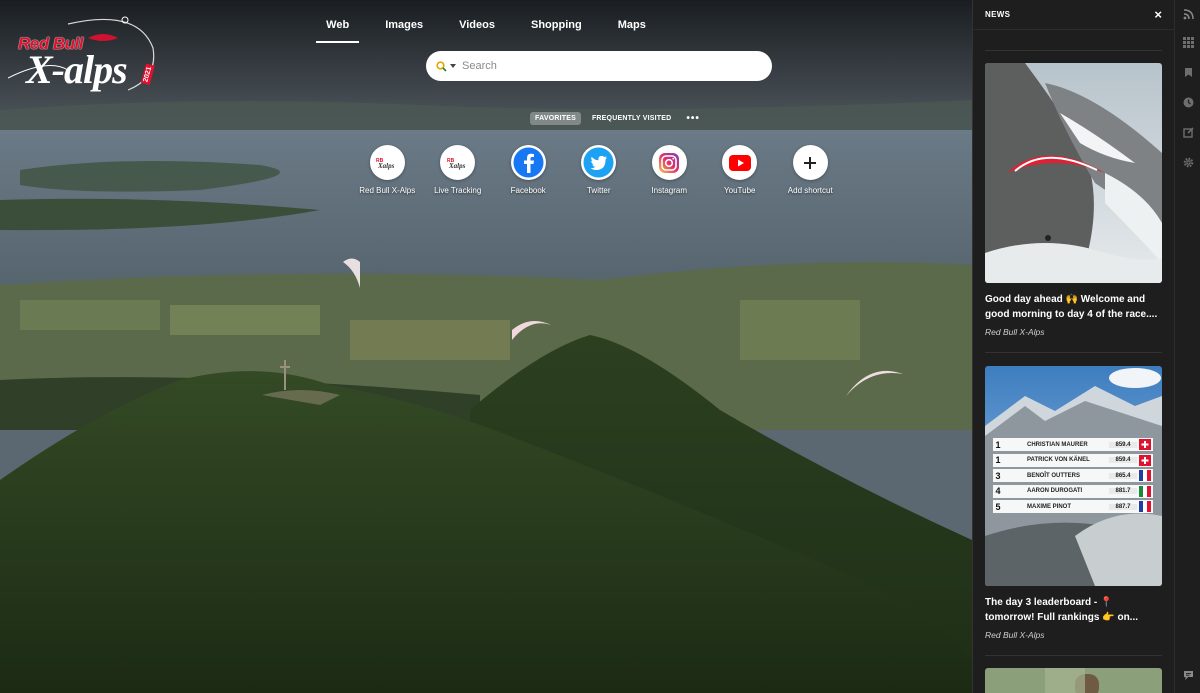 Image resolution: width=1200 pixels, height=693 pixels. What do you see at coordinates (810, 190) in the screenshot?
I see `shortcut-label: Add shortcut` at bounding box center [810, 190].